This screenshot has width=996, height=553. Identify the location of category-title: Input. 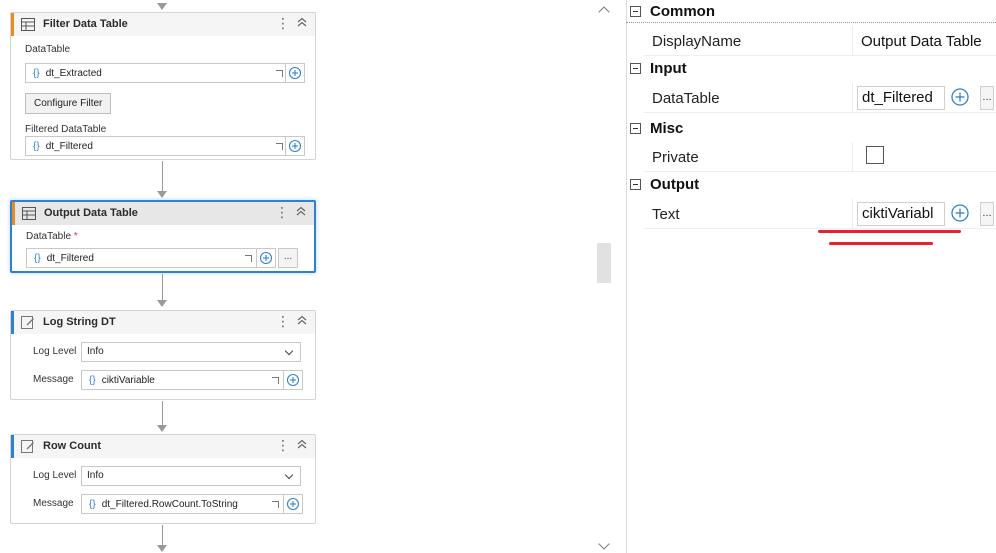
(668, 68).